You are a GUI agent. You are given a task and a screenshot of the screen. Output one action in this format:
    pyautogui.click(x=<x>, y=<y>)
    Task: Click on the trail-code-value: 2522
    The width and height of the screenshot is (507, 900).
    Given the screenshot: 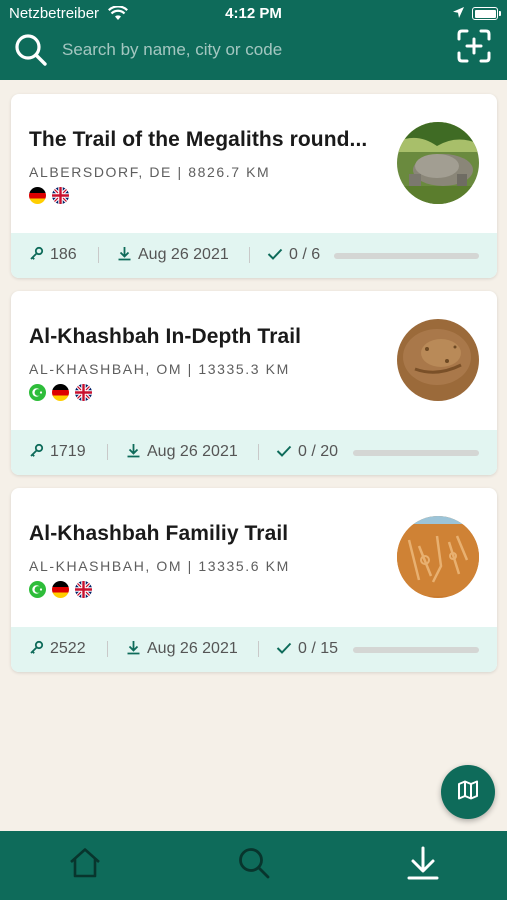 What is the action you would take?
    pyautogui.click(x=68, y=648)
    